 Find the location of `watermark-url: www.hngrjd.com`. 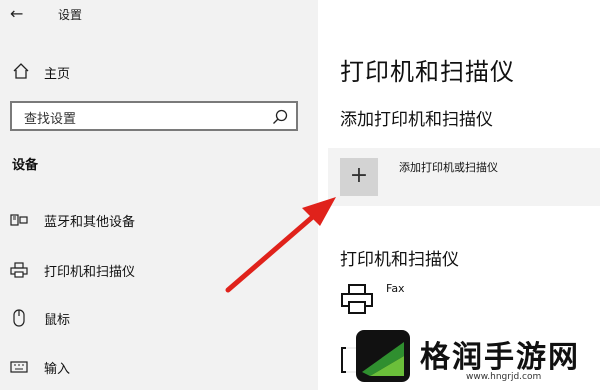

watermark-url: www.hngrjd.com is located at coordinates (504, 377).